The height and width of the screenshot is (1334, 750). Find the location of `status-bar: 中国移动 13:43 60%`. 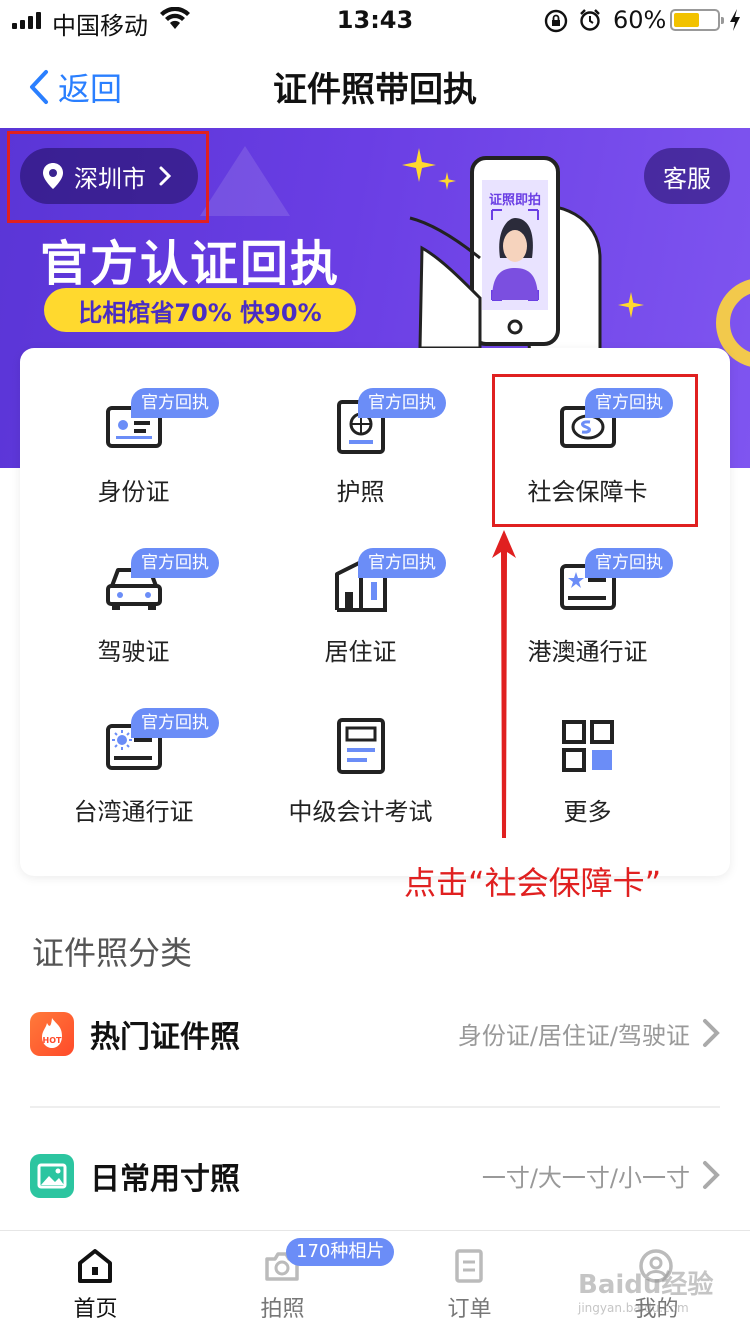

status-bar: 中国移动 13:43 60% is located at coordinates (375, 20).